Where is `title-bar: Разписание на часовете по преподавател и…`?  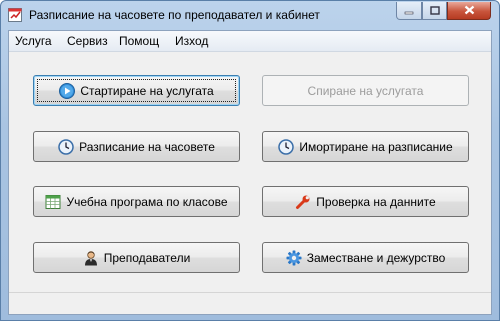 title-bar: Разписание на часовете по преподавател и… is located at coordinates (250, 15).